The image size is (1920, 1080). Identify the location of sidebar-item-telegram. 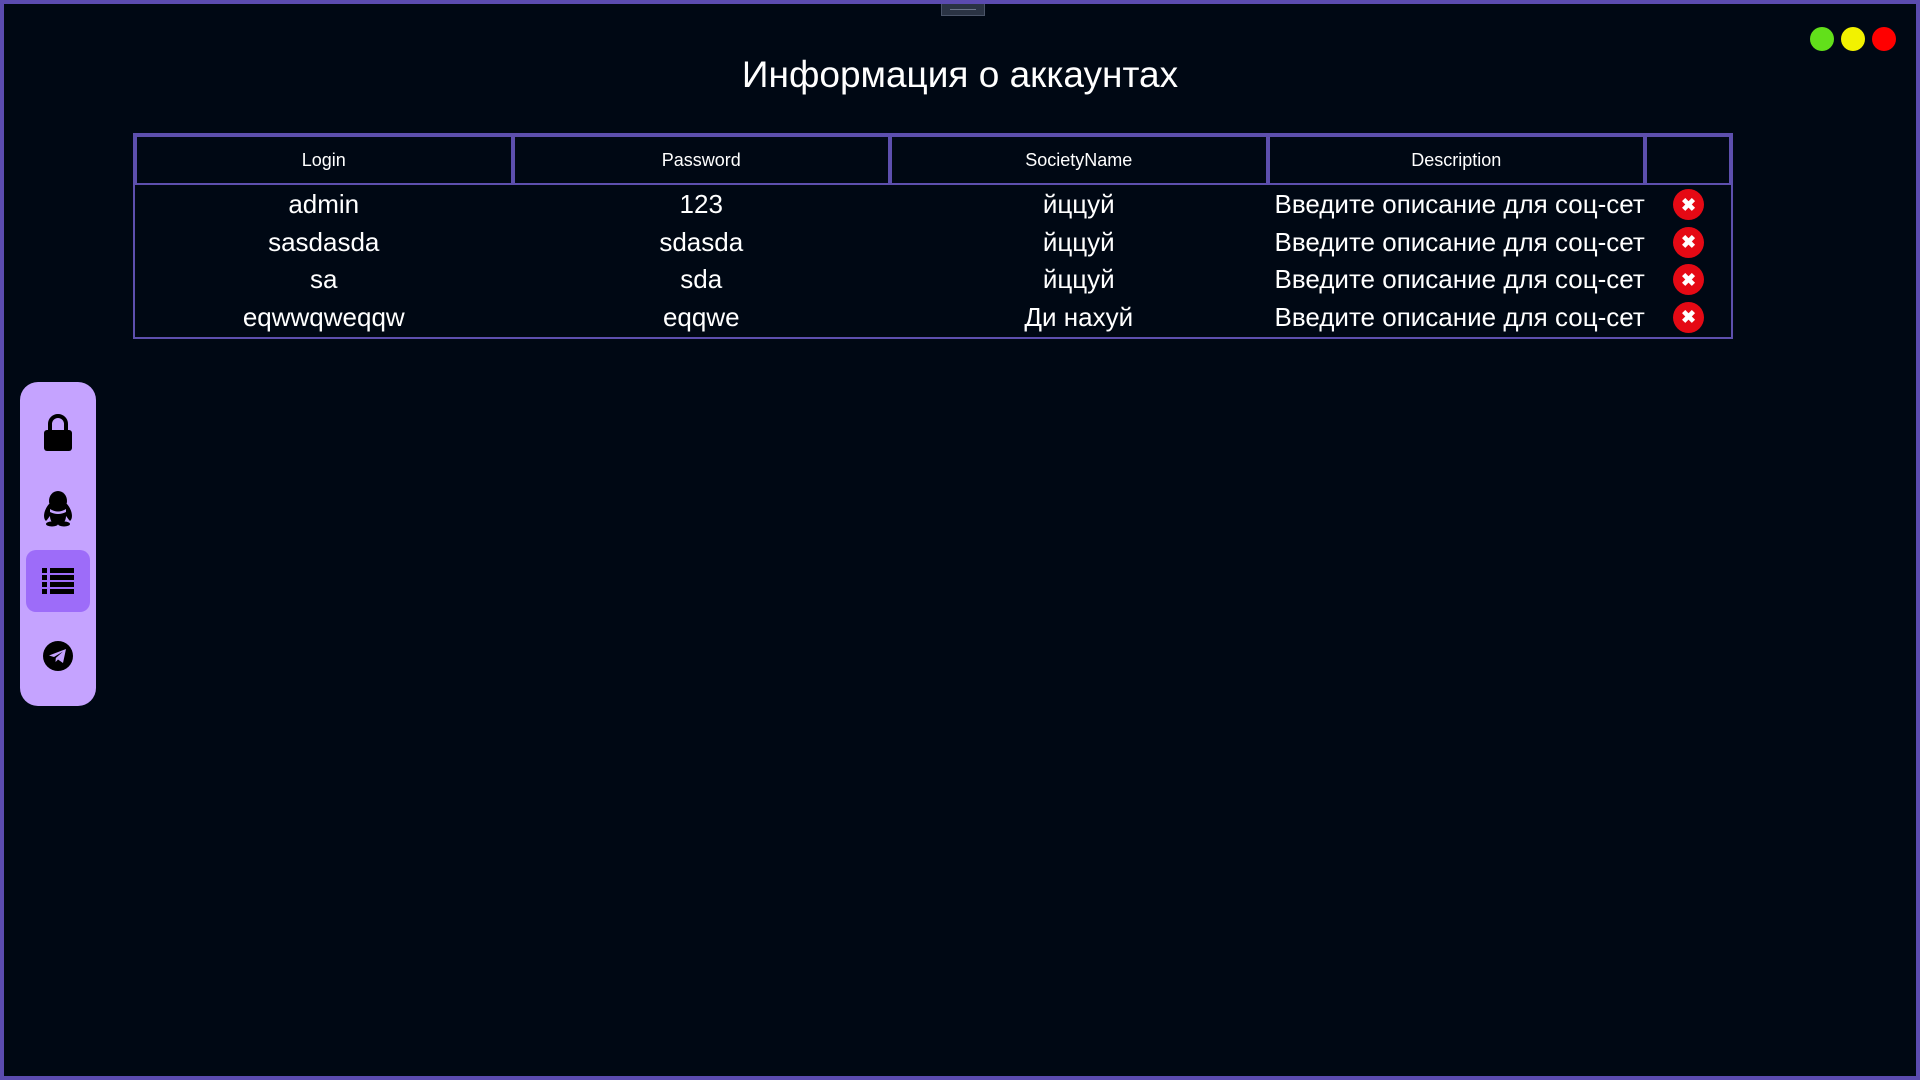
(58, 656).